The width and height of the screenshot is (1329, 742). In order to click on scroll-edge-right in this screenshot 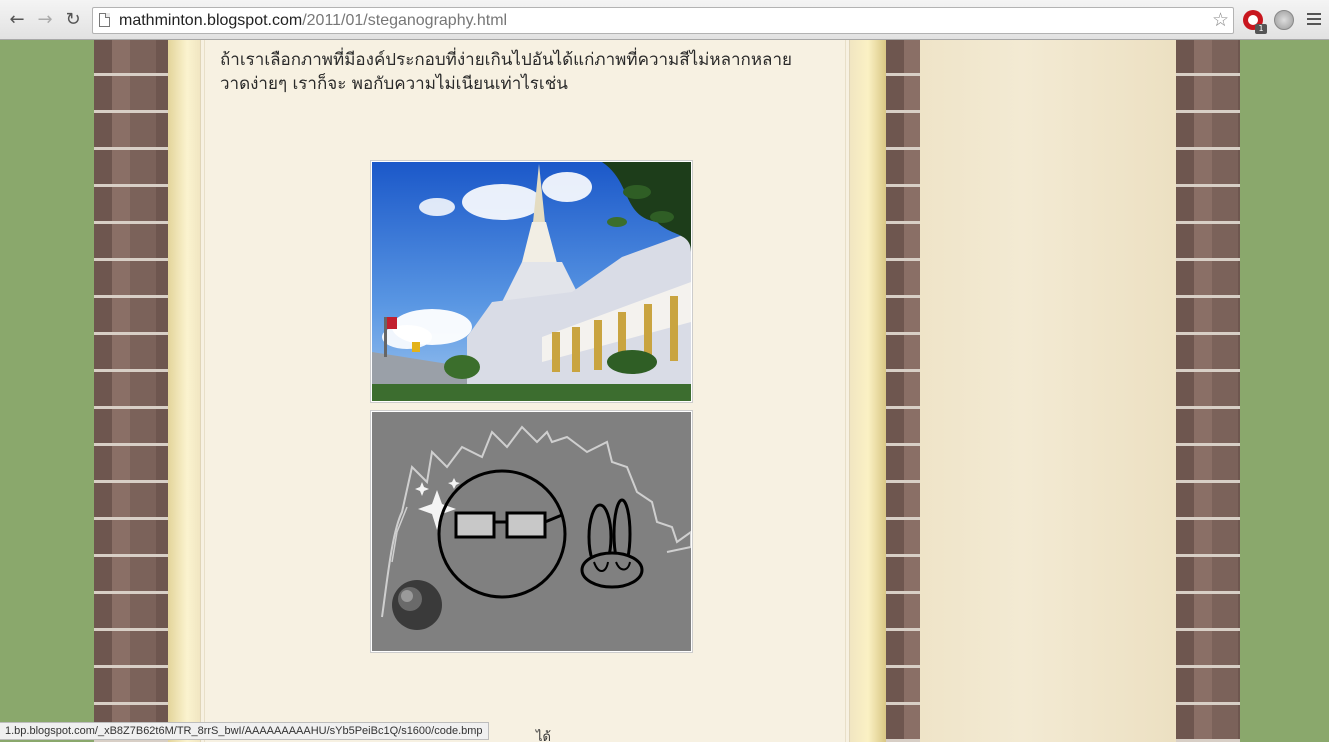, I will do `click(868, 391)`.